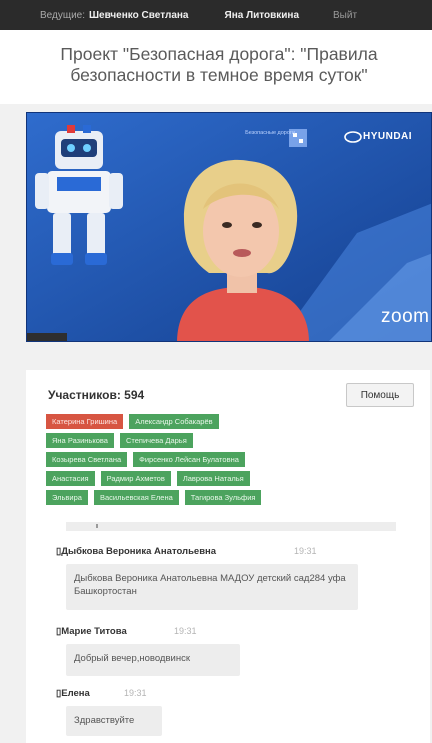 Image resolution: width=432 pixels, height=743 pixels. Describe the element at coordinates (139, 15) in the screenshot. I see `host-name: Шевченко Светлана` at that location.